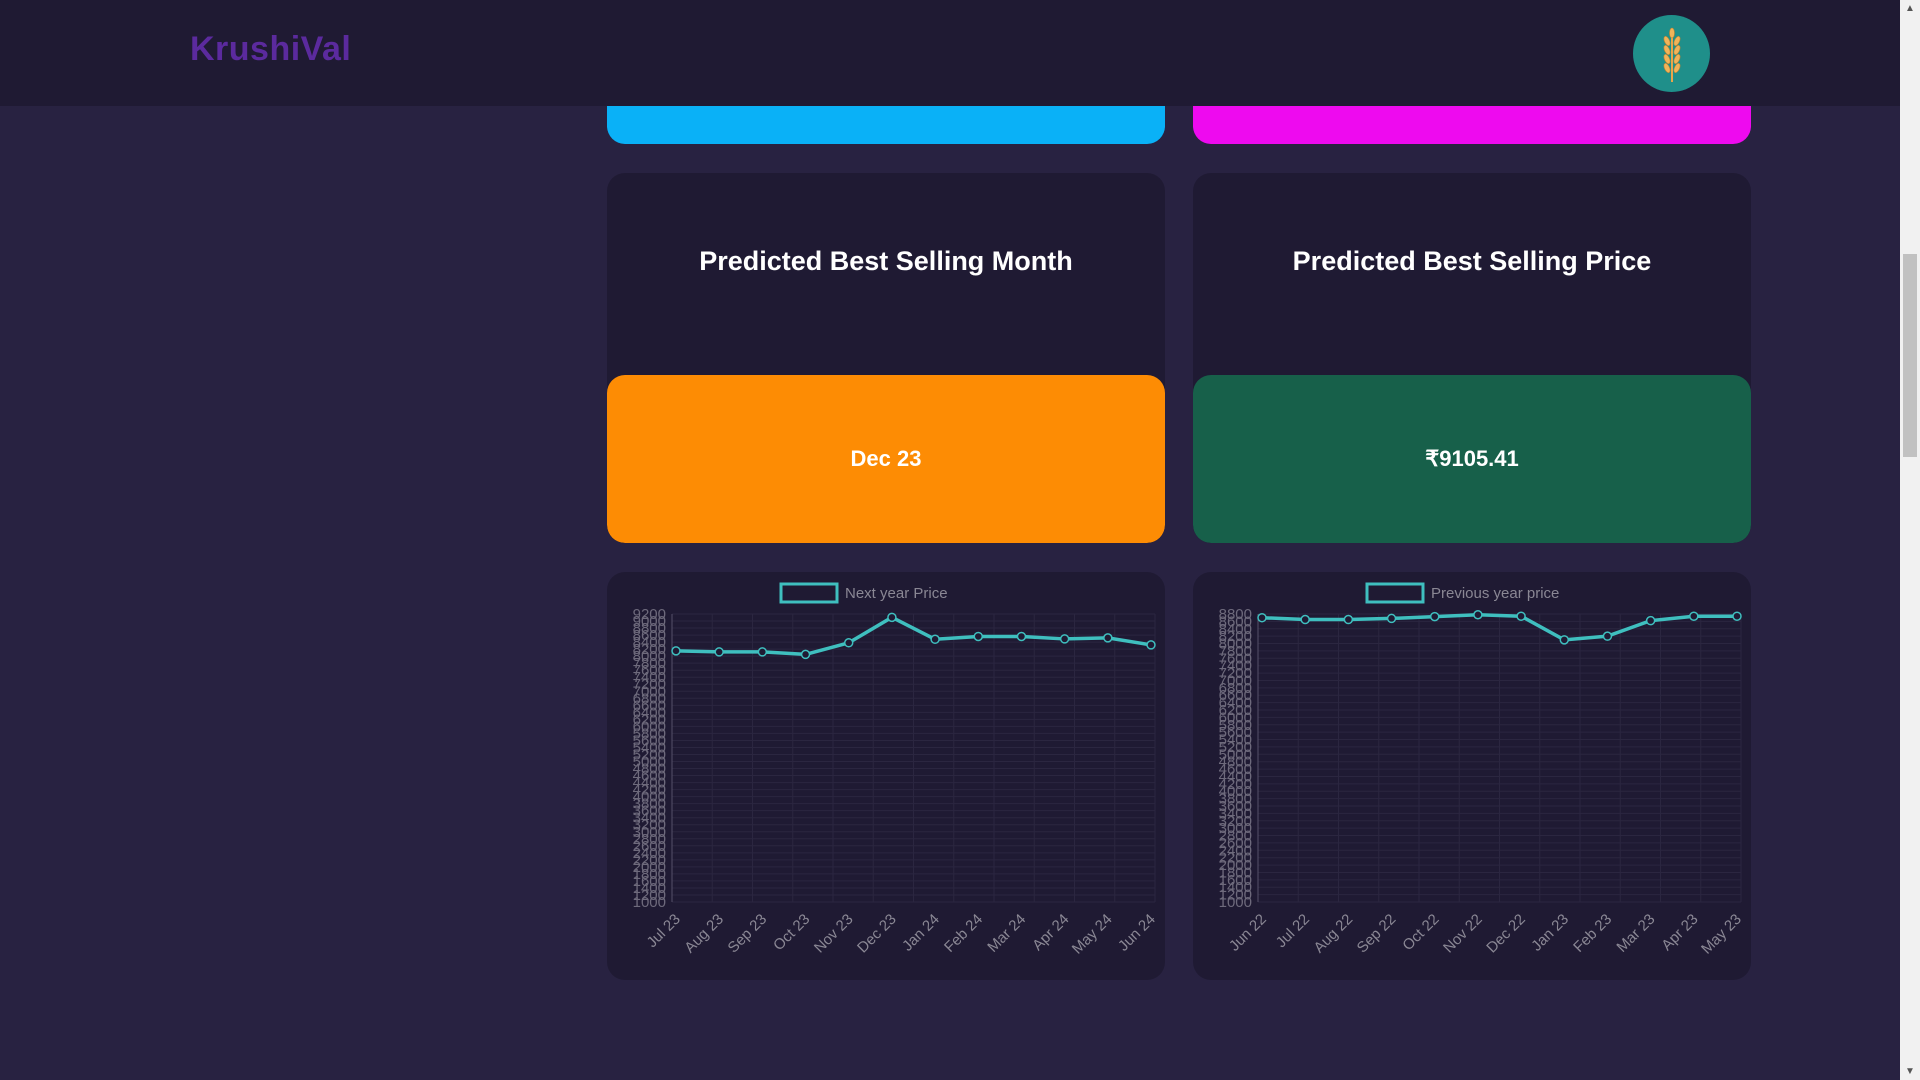 This screenshot has width=1920, height=1080. Describe the element at coordinates (704, 934) in the screenshot. I see `x-tick-label: Aug 23` at that location.